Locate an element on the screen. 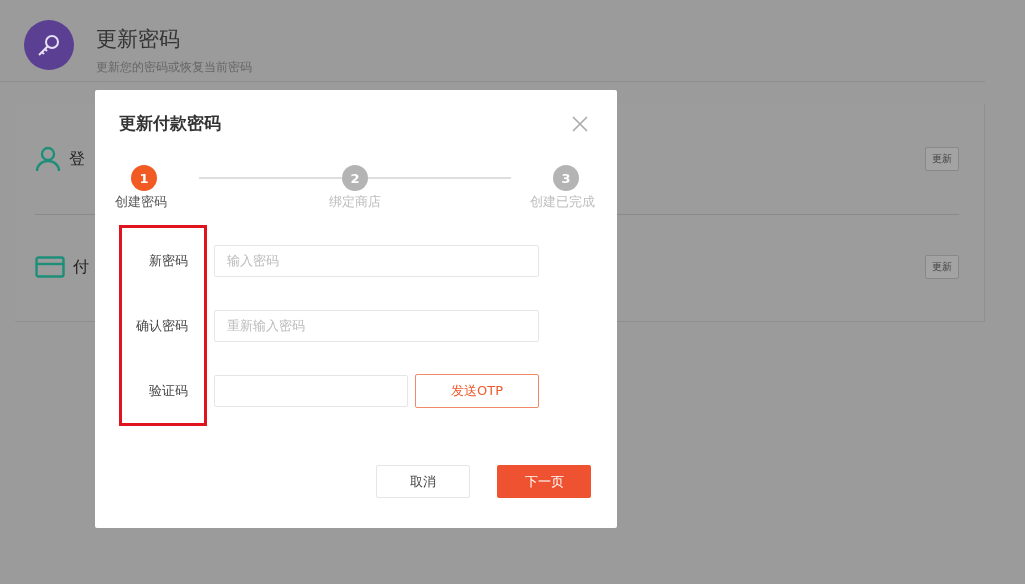  dialog-title: 更新付款密码 is located at coordinates (170, 123).